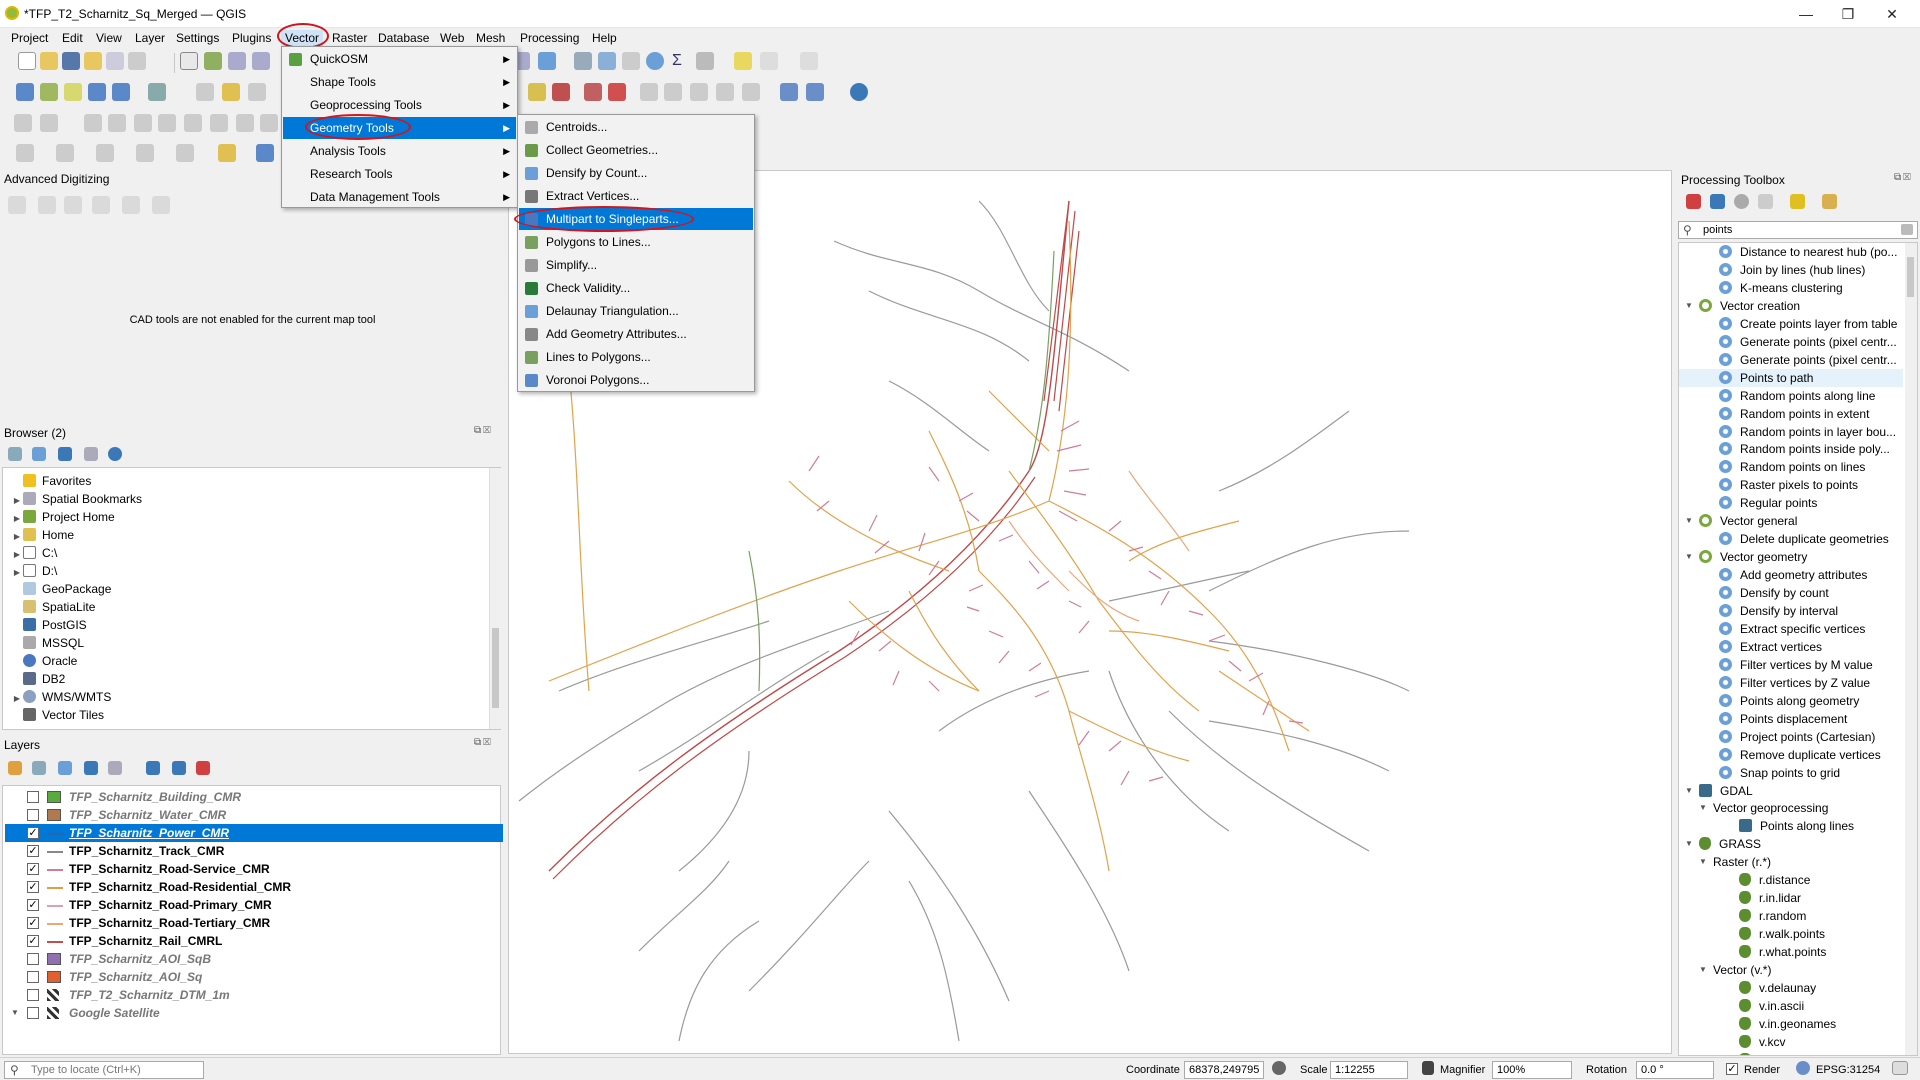  Describe the element at coordinates (399, 151) in the screenshot. I see `vector-menu-item-analysis-tools: Analysis Tools ▶` at that location.